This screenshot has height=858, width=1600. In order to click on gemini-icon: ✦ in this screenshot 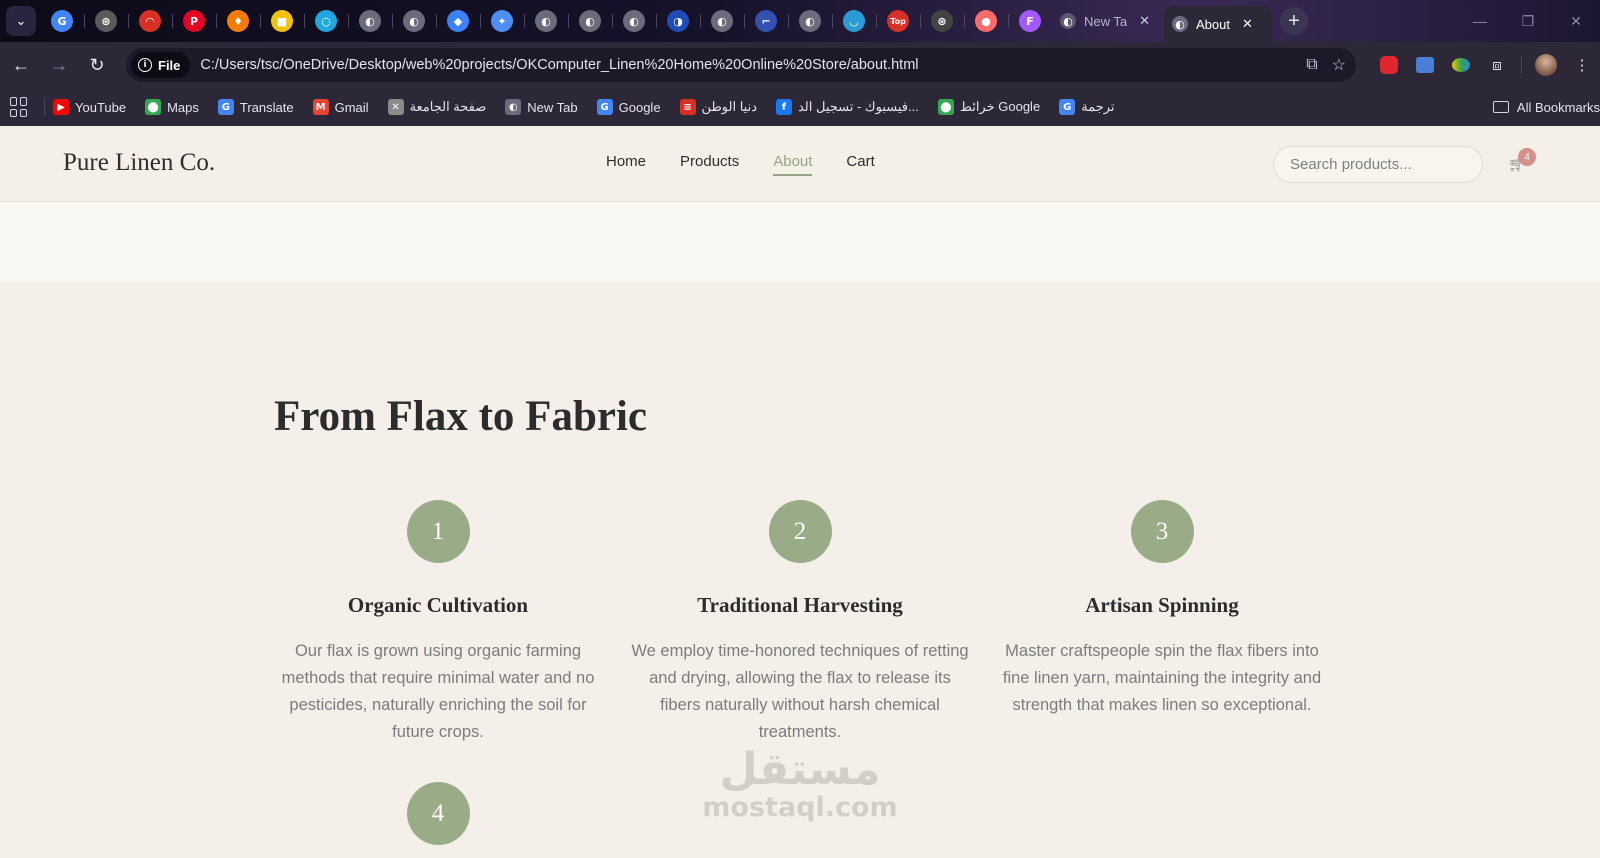, I will do `click(502, 21)`.